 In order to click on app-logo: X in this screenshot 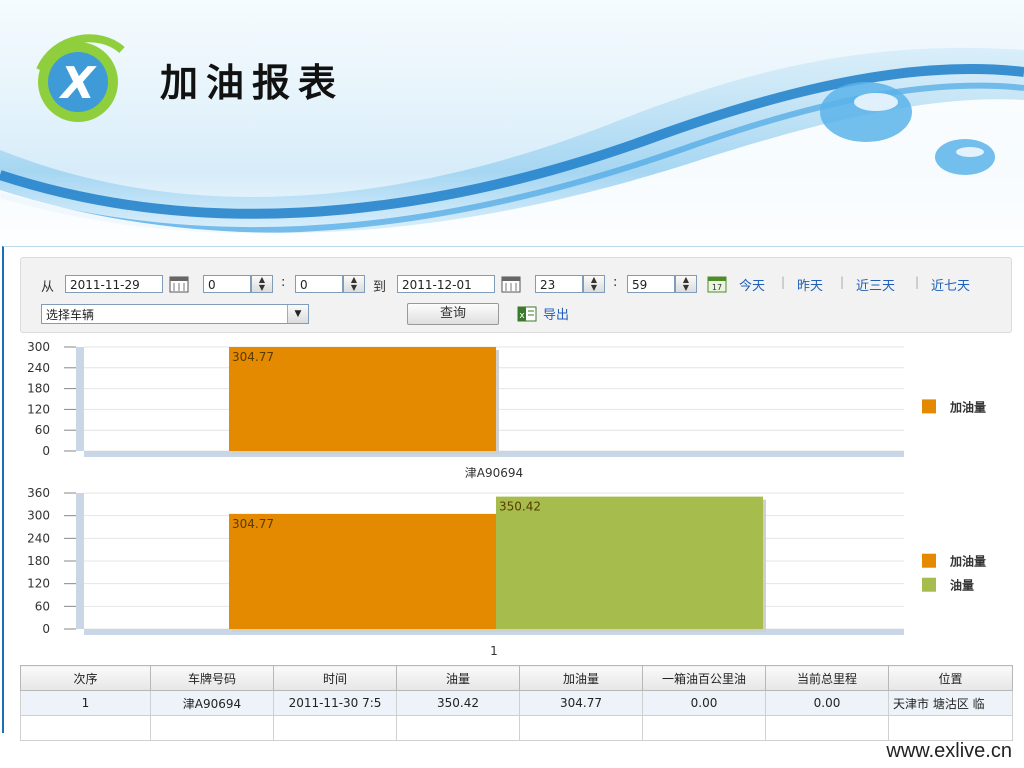, I will do `click(80, 80)`.